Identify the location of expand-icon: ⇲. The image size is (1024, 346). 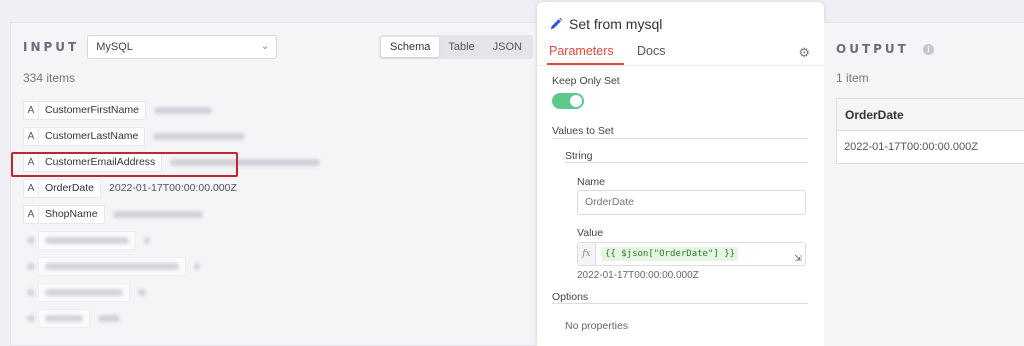
(798, 258).